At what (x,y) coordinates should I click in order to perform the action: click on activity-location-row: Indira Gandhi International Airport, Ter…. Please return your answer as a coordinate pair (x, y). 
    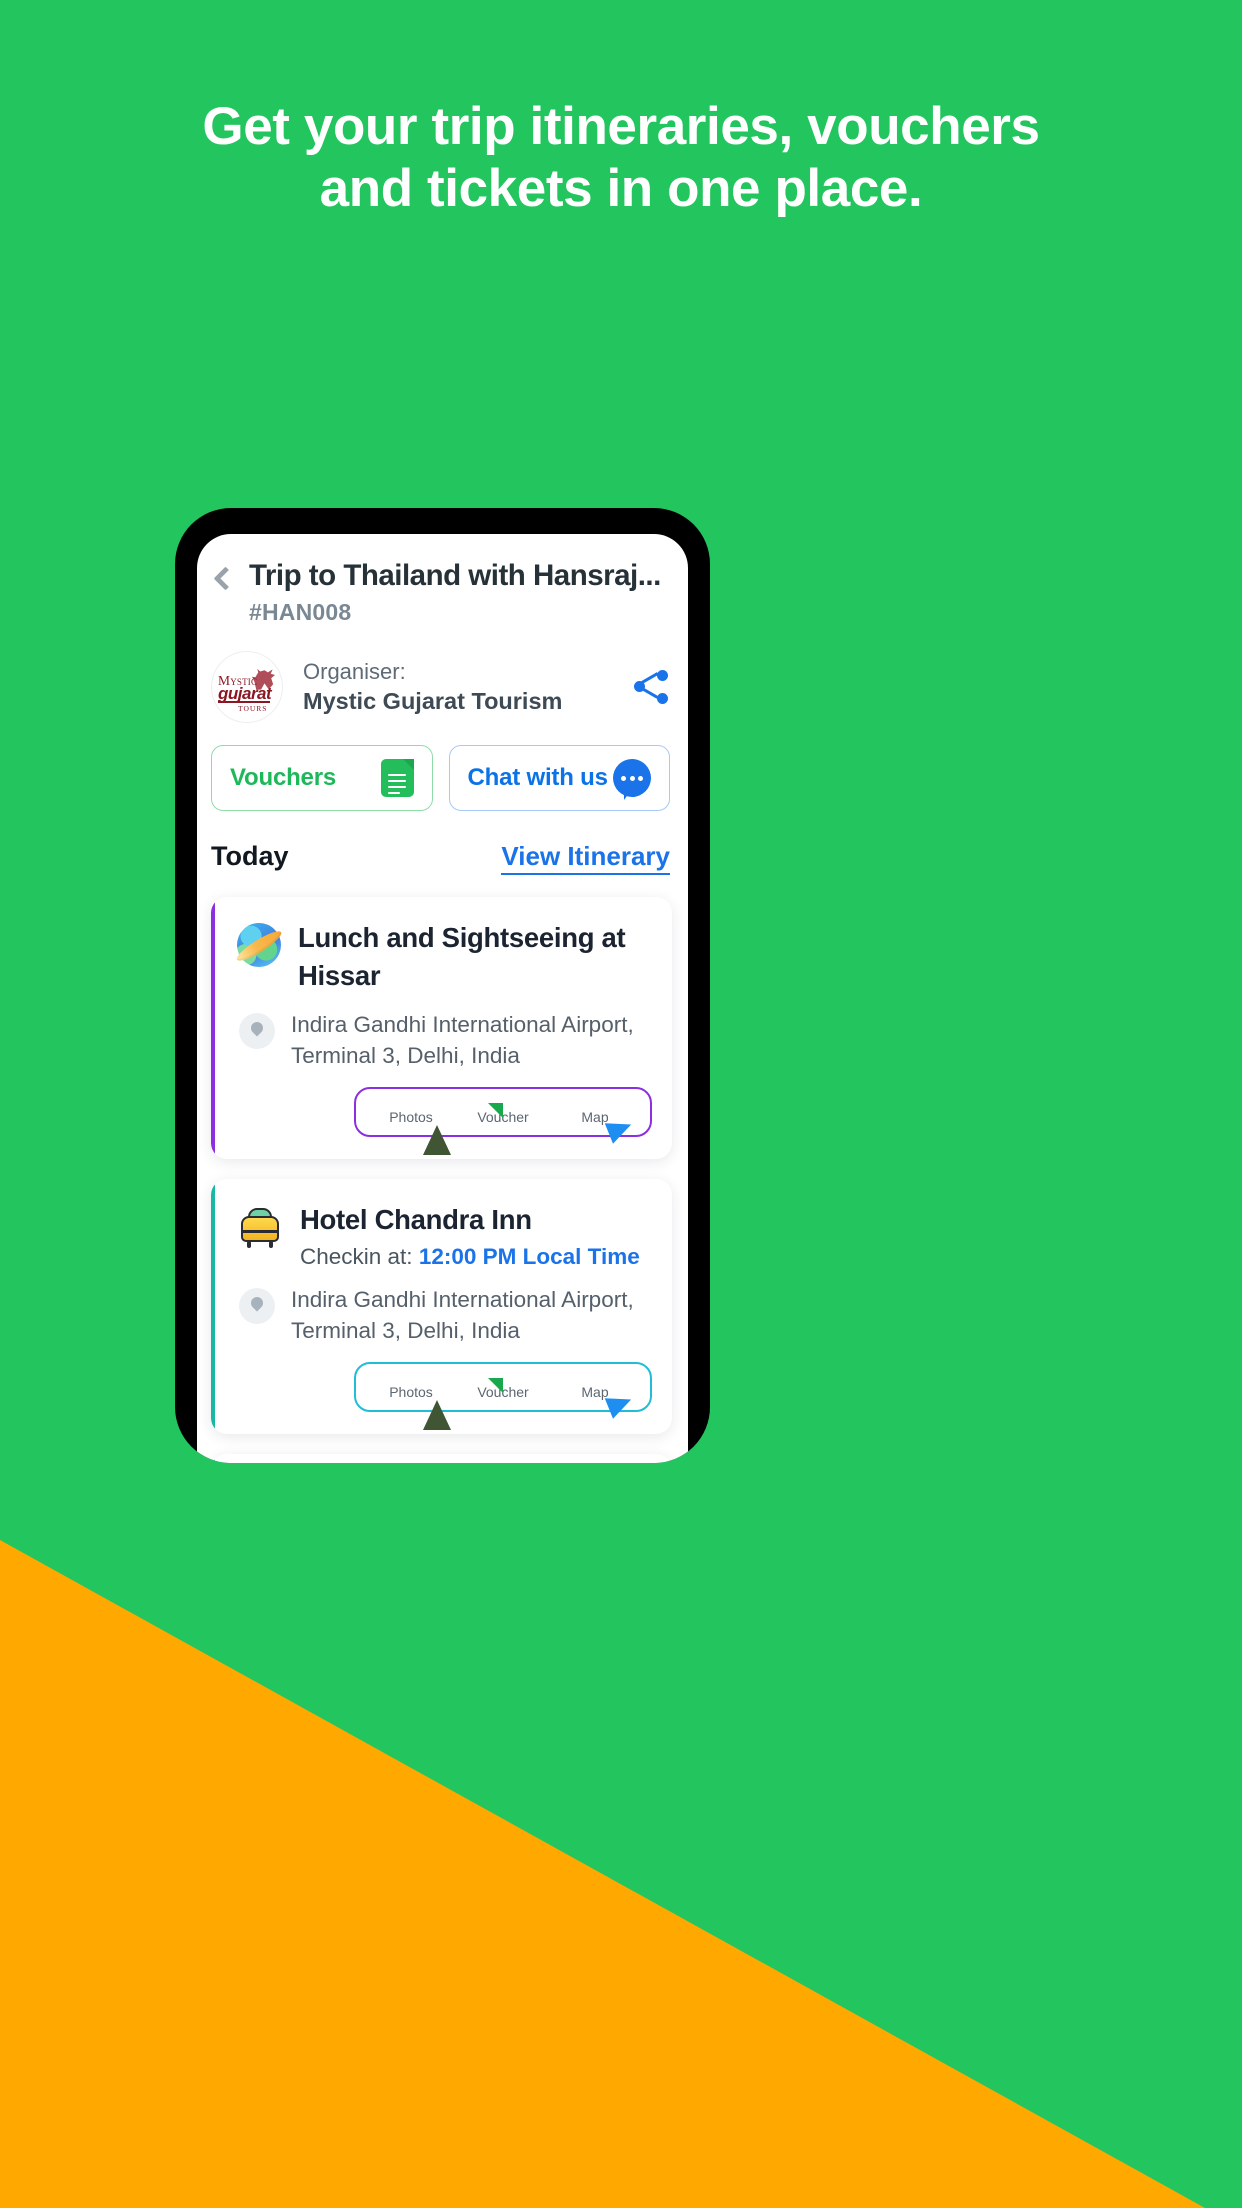
    Looking at the image, I should click on (444, 1033).